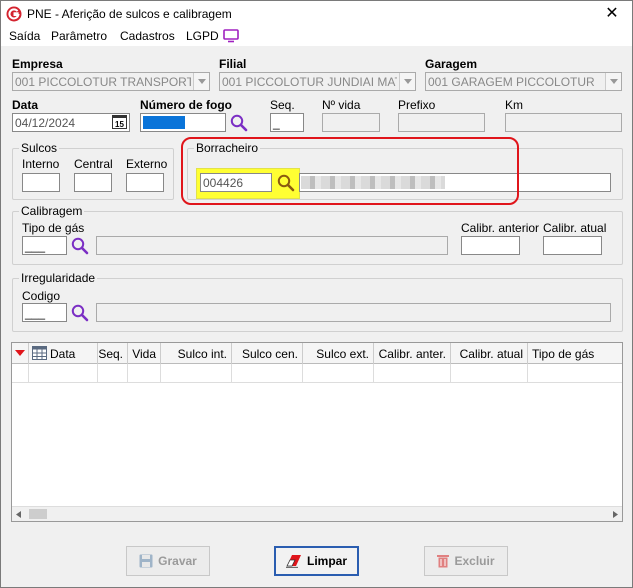 The image size is (633, 588). I want to click on sulco-externo-field, so click(145, 182).